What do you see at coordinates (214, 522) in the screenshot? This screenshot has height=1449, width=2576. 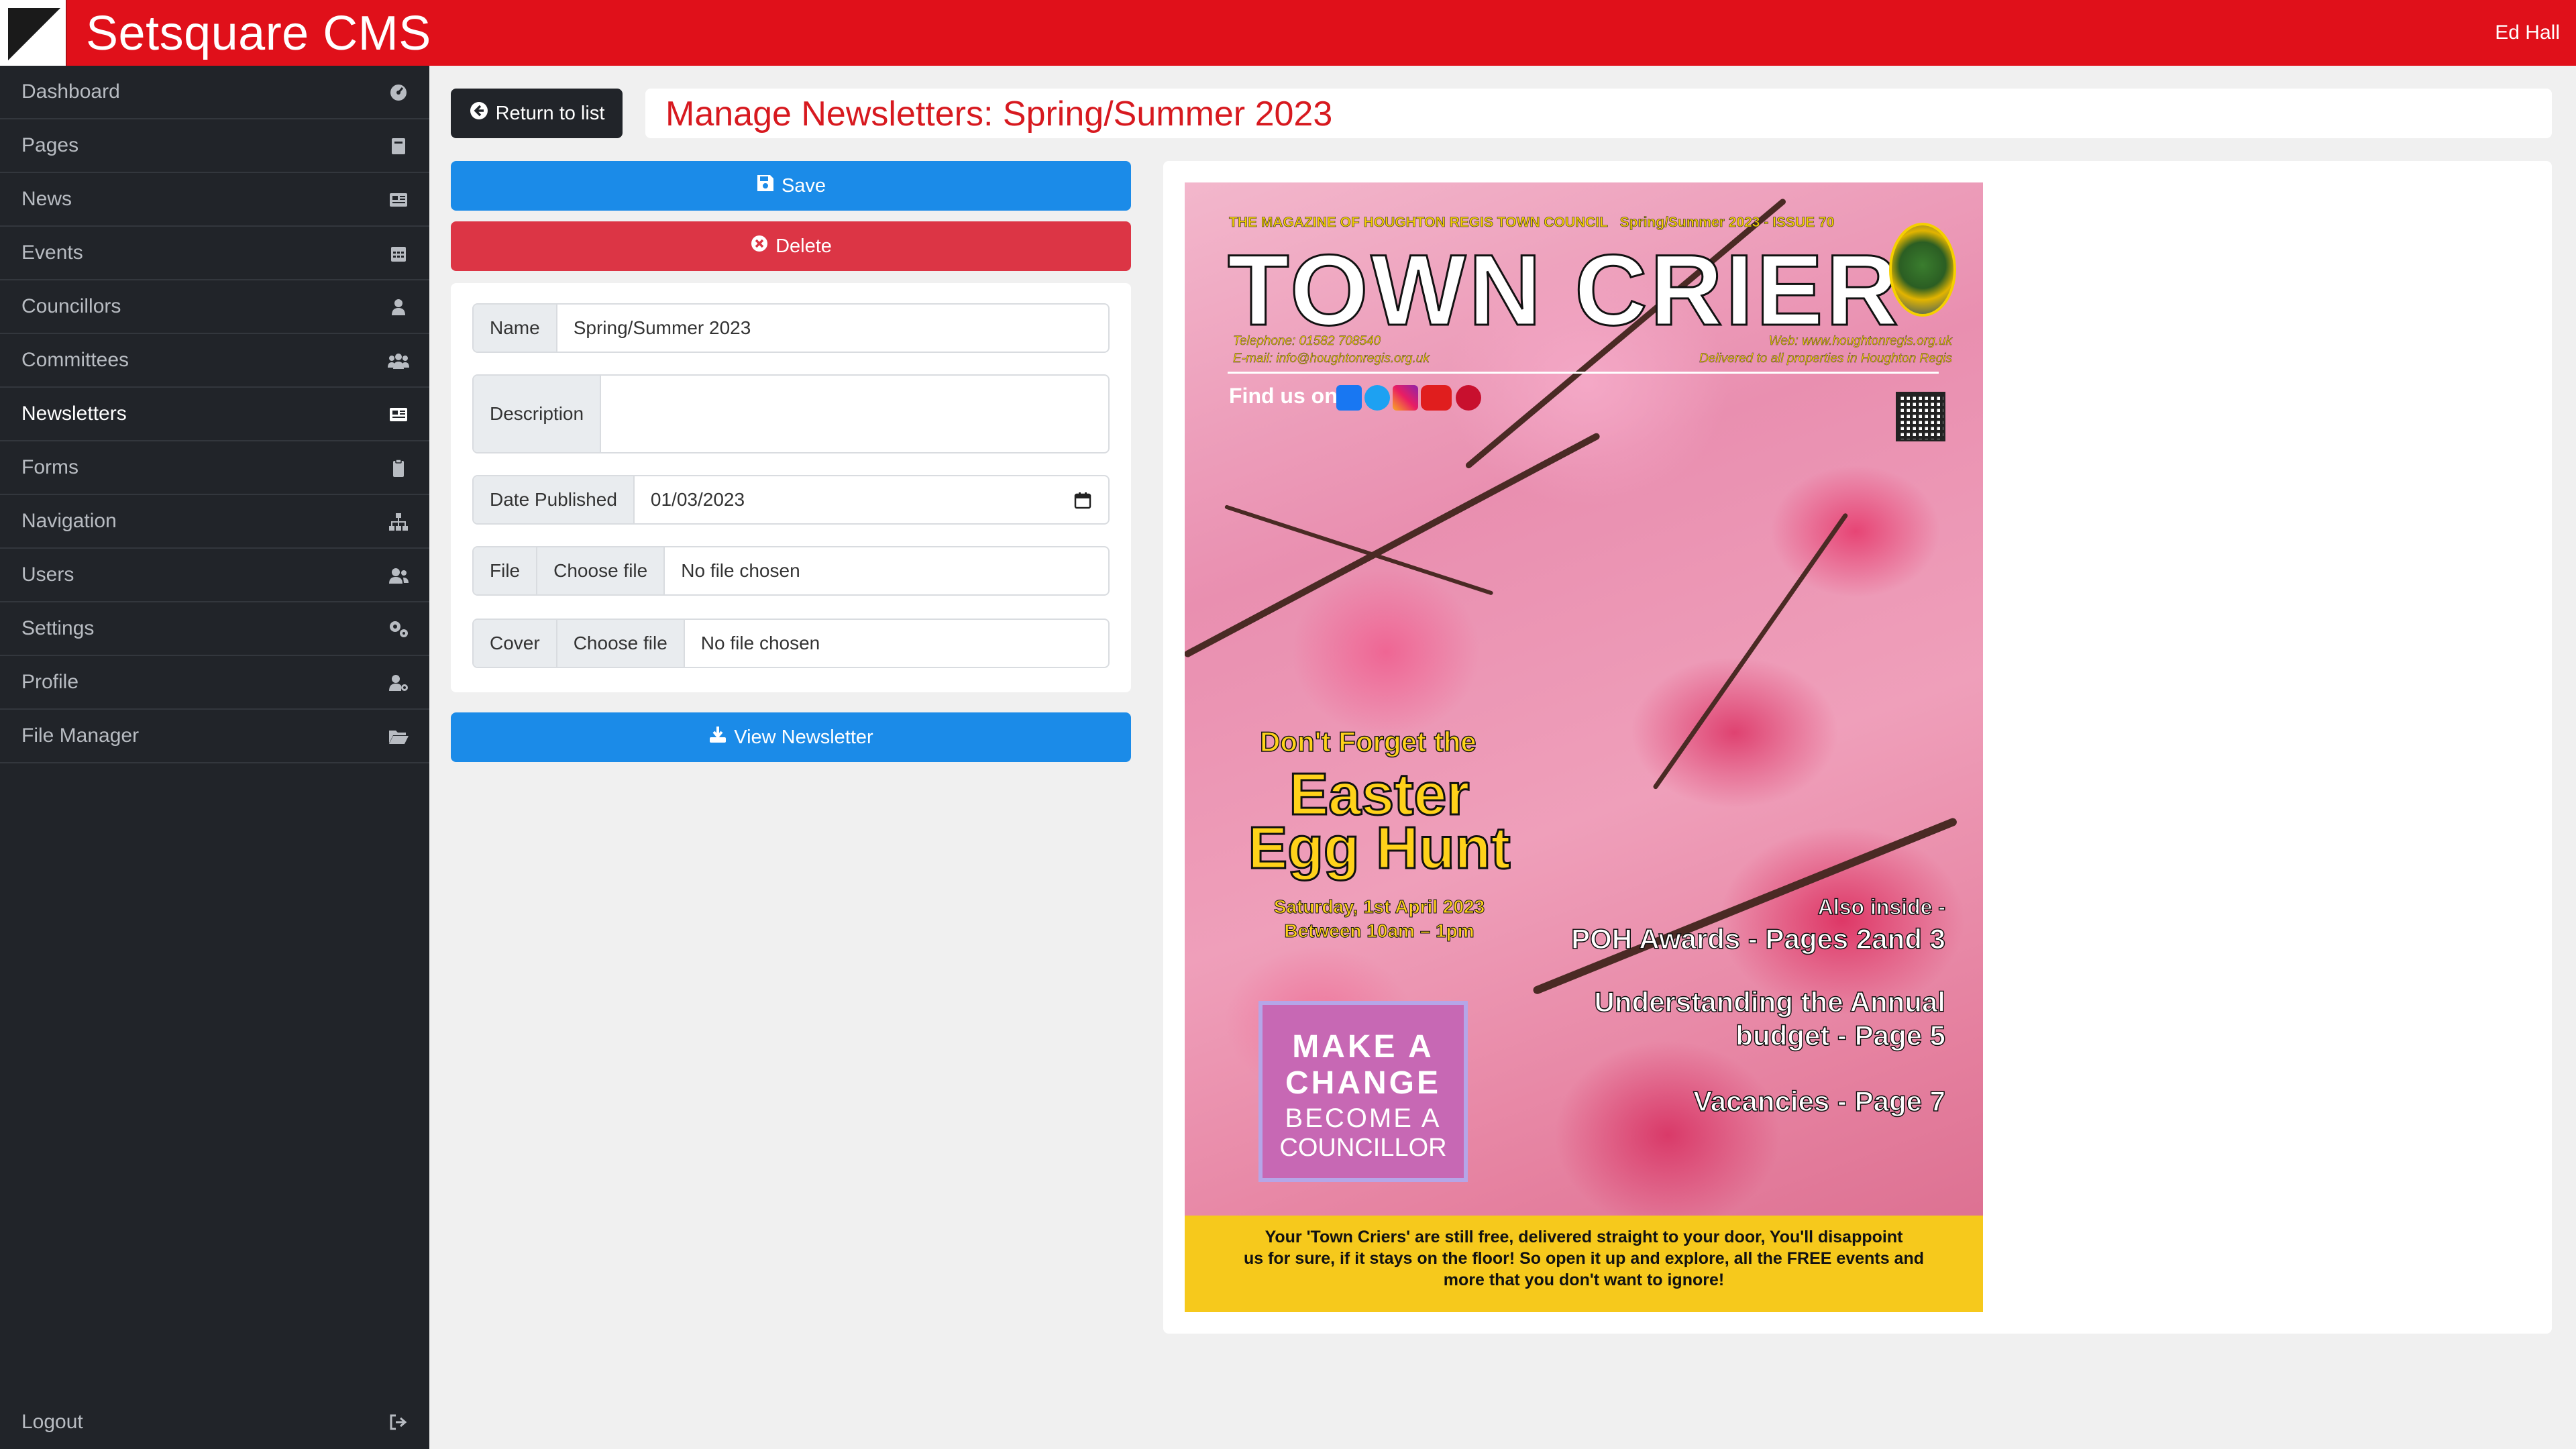 I see `sidebar-item-navigation: Navigation` at bounding box center [214, 522].